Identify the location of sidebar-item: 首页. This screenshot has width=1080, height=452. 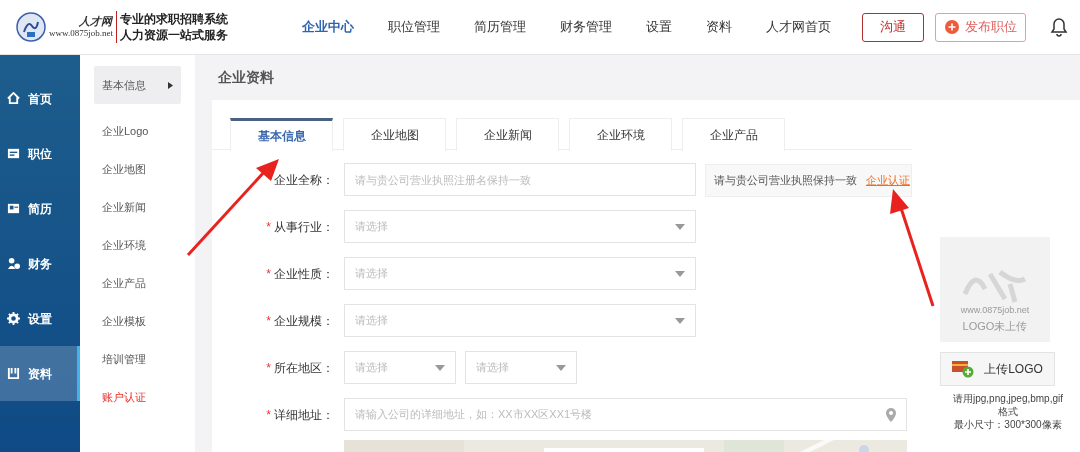
(40, 98).